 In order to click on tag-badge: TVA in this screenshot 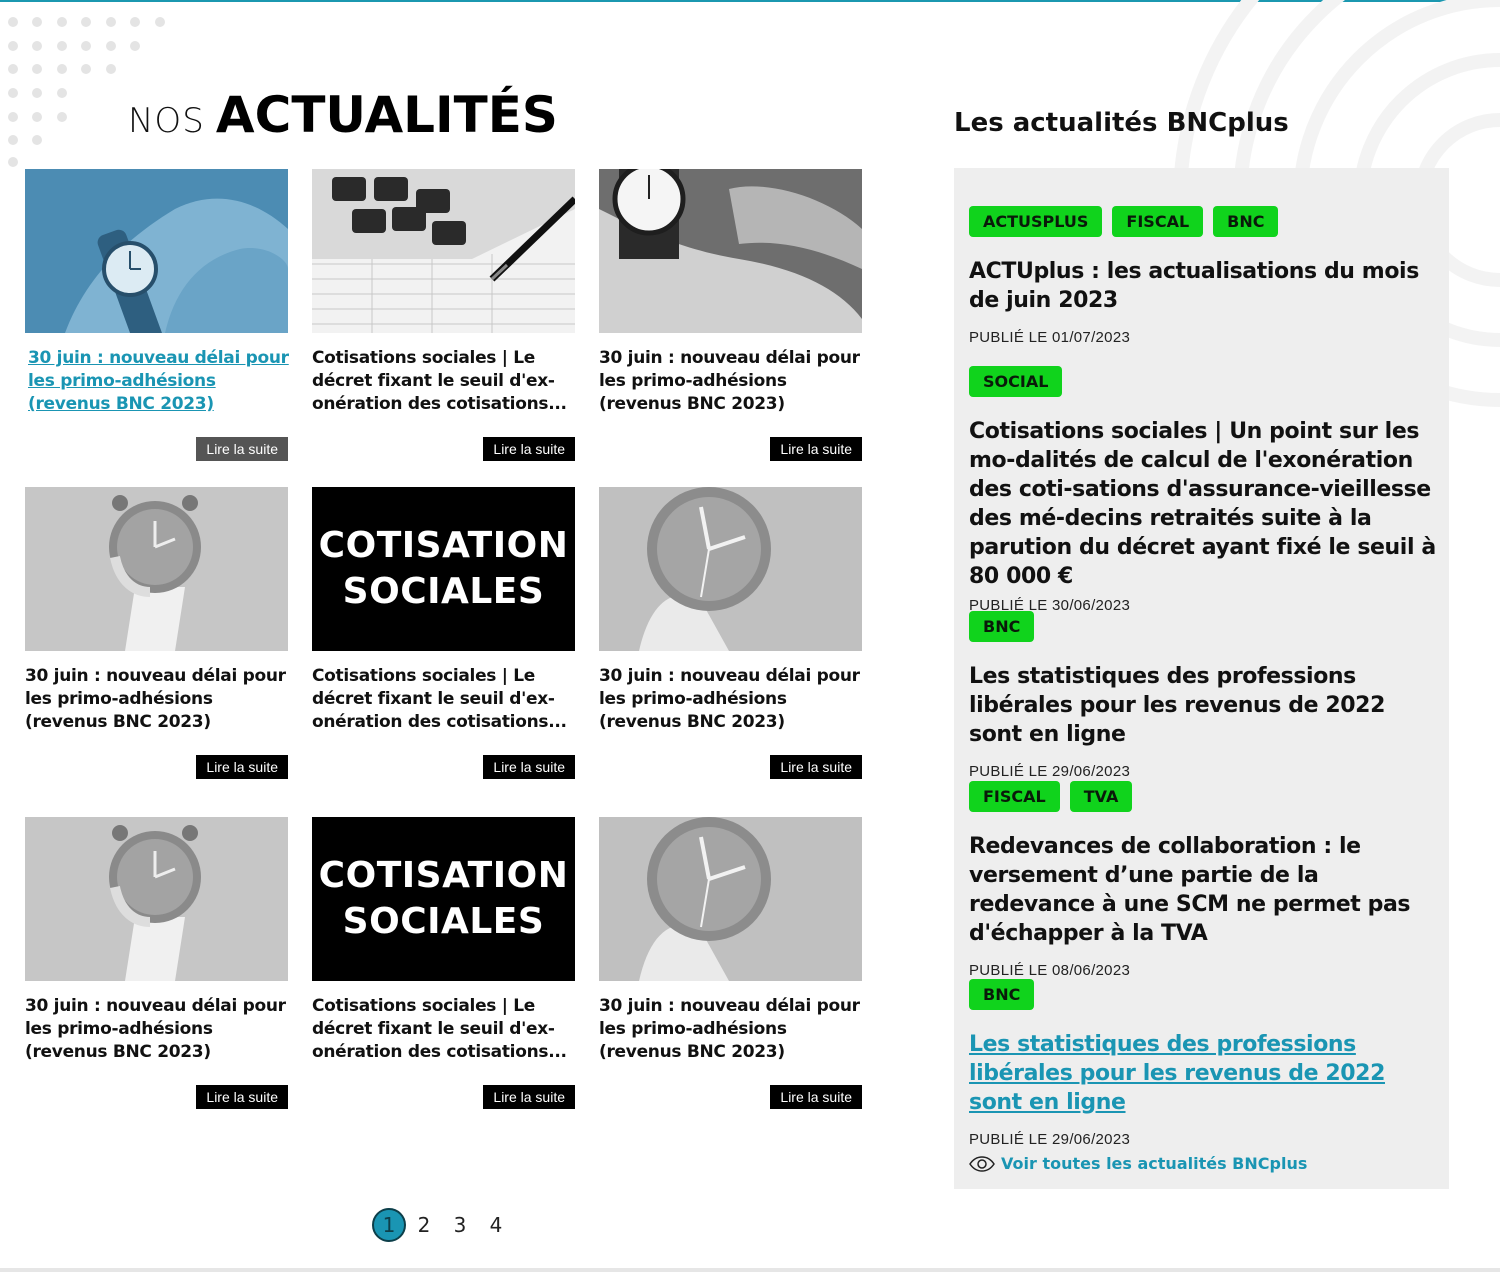, I will do `click(1101, 796)`.